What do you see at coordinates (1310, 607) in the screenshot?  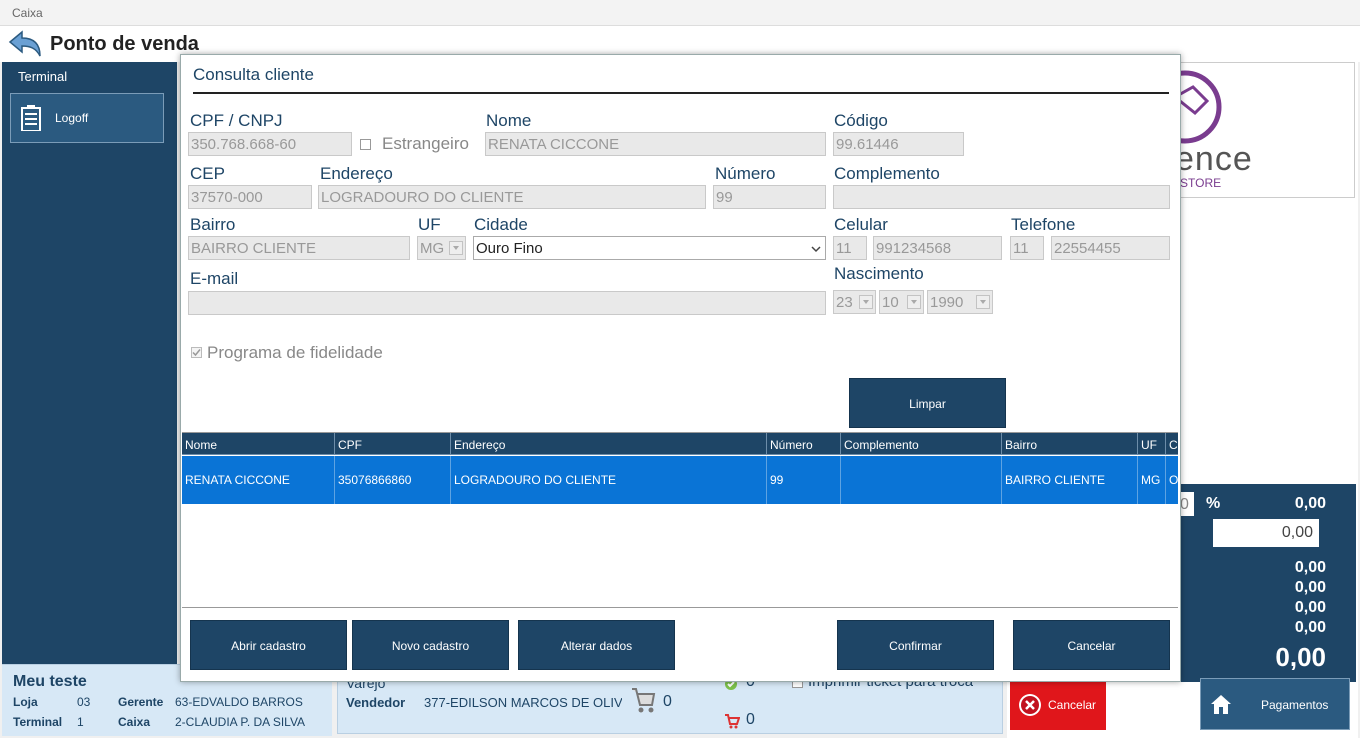 I see `total-line-3: 0,00` at bounding box center [1310, 607].